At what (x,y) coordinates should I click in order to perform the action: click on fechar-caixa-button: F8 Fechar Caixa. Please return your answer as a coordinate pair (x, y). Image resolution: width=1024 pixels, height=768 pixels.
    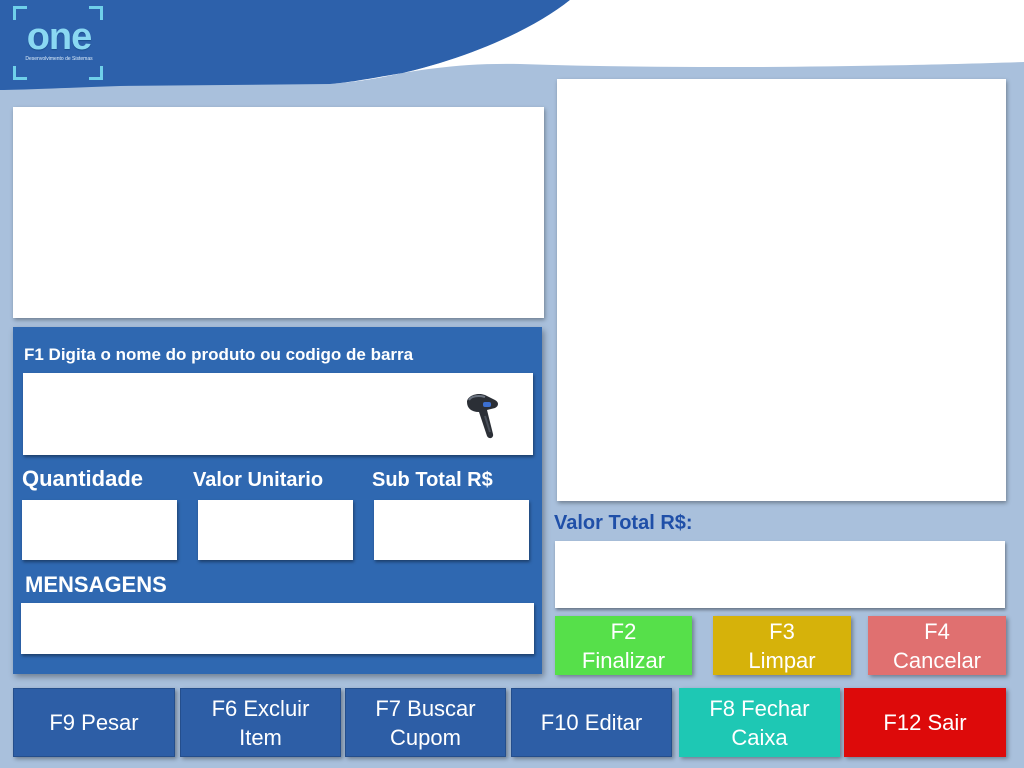
    Looking at the image, I should click on (759, 722).